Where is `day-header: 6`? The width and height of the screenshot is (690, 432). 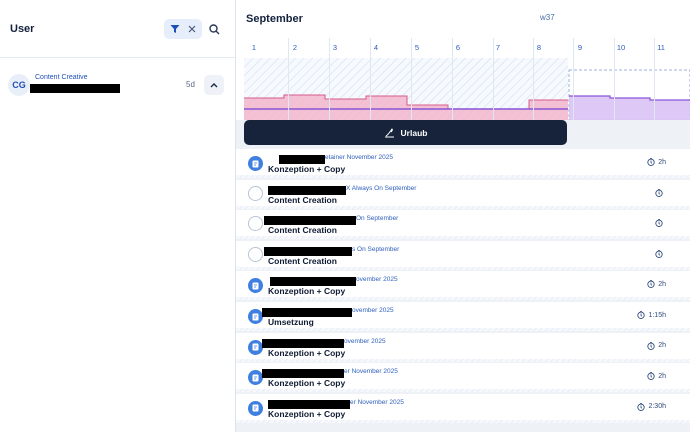
day-header: 6 is located at coordinates (458, 47).